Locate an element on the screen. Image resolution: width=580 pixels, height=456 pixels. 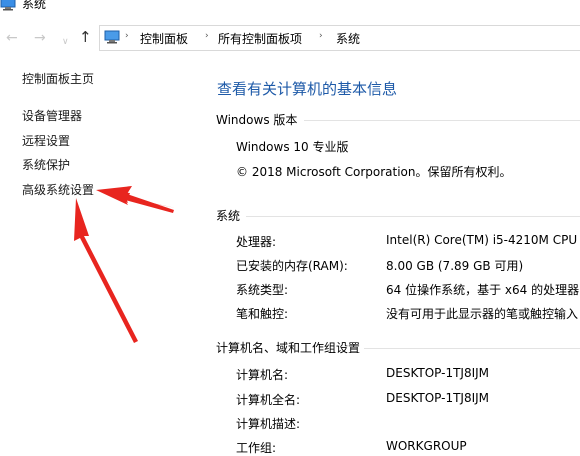
breadcrumb-all-items: 所有控制面板项 is located at coordinates (260, 38).